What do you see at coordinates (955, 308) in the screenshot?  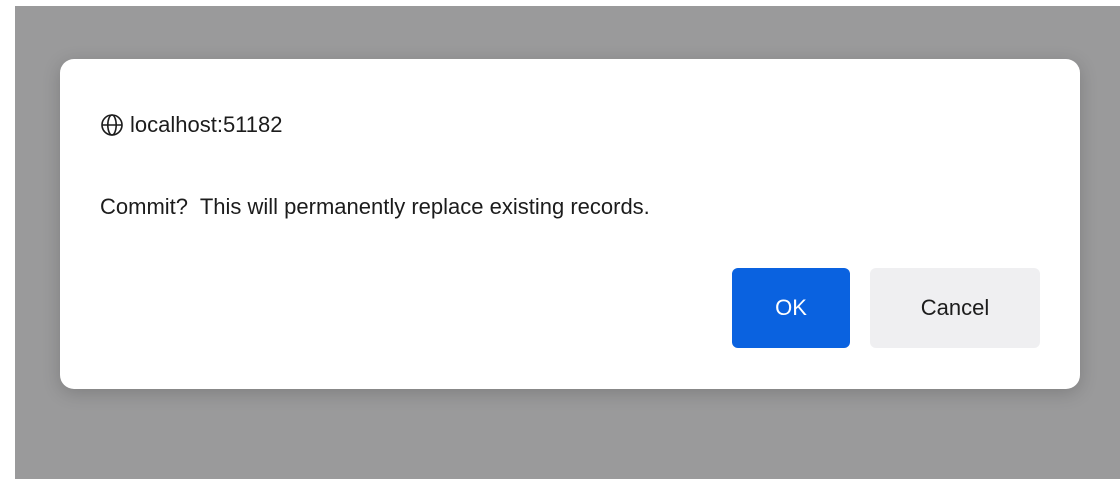 I see `cancel-button: Cancel` at bounding box center [955, 308].